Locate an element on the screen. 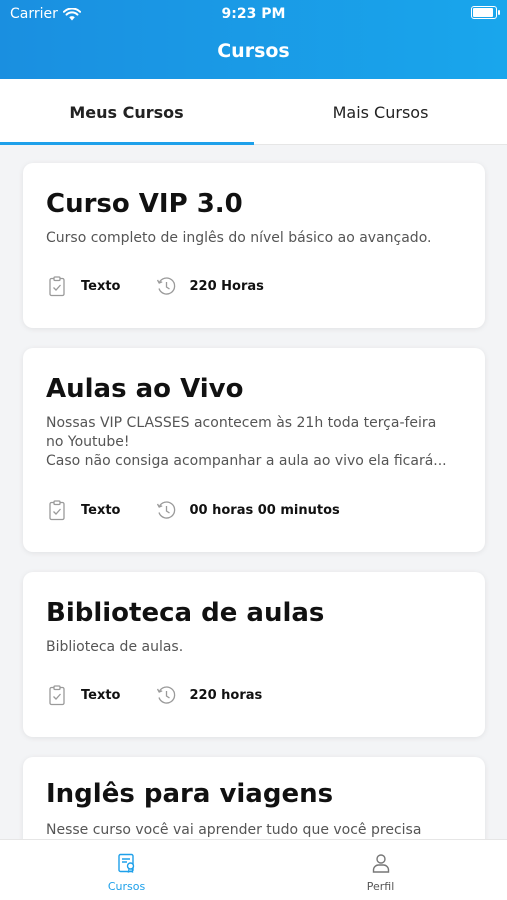 This screenshot has height=900, width=507. course-meta: Texto 220 Horas is located at coordinates (155, 286).